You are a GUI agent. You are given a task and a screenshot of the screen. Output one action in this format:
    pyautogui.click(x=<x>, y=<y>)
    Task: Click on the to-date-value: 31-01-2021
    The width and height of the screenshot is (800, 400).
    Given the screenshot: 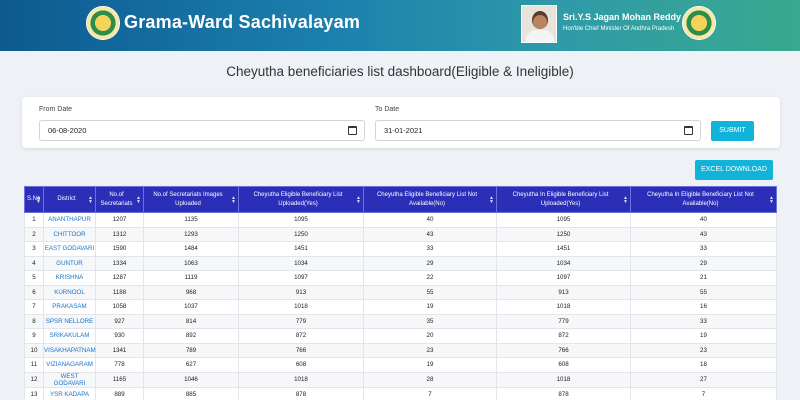 What is the action you would take?
    pyautogui.click(x=403, y=130)
    